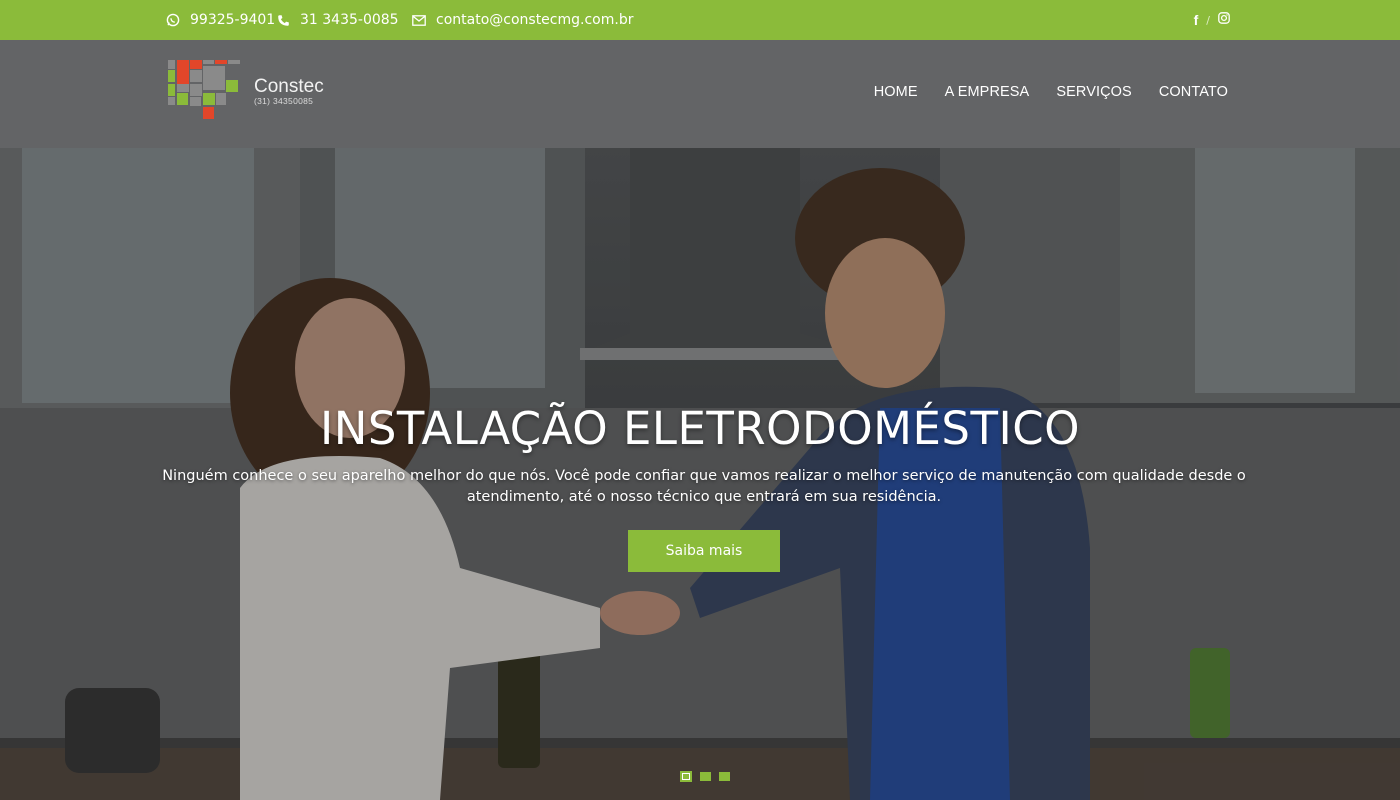 This screenshot has width=1400, height=800. What do you see at coordinates (253, 91) in the screenshot?
I see `constec-logo: Constec (31) 34350085` at bounding box center [253, 91].